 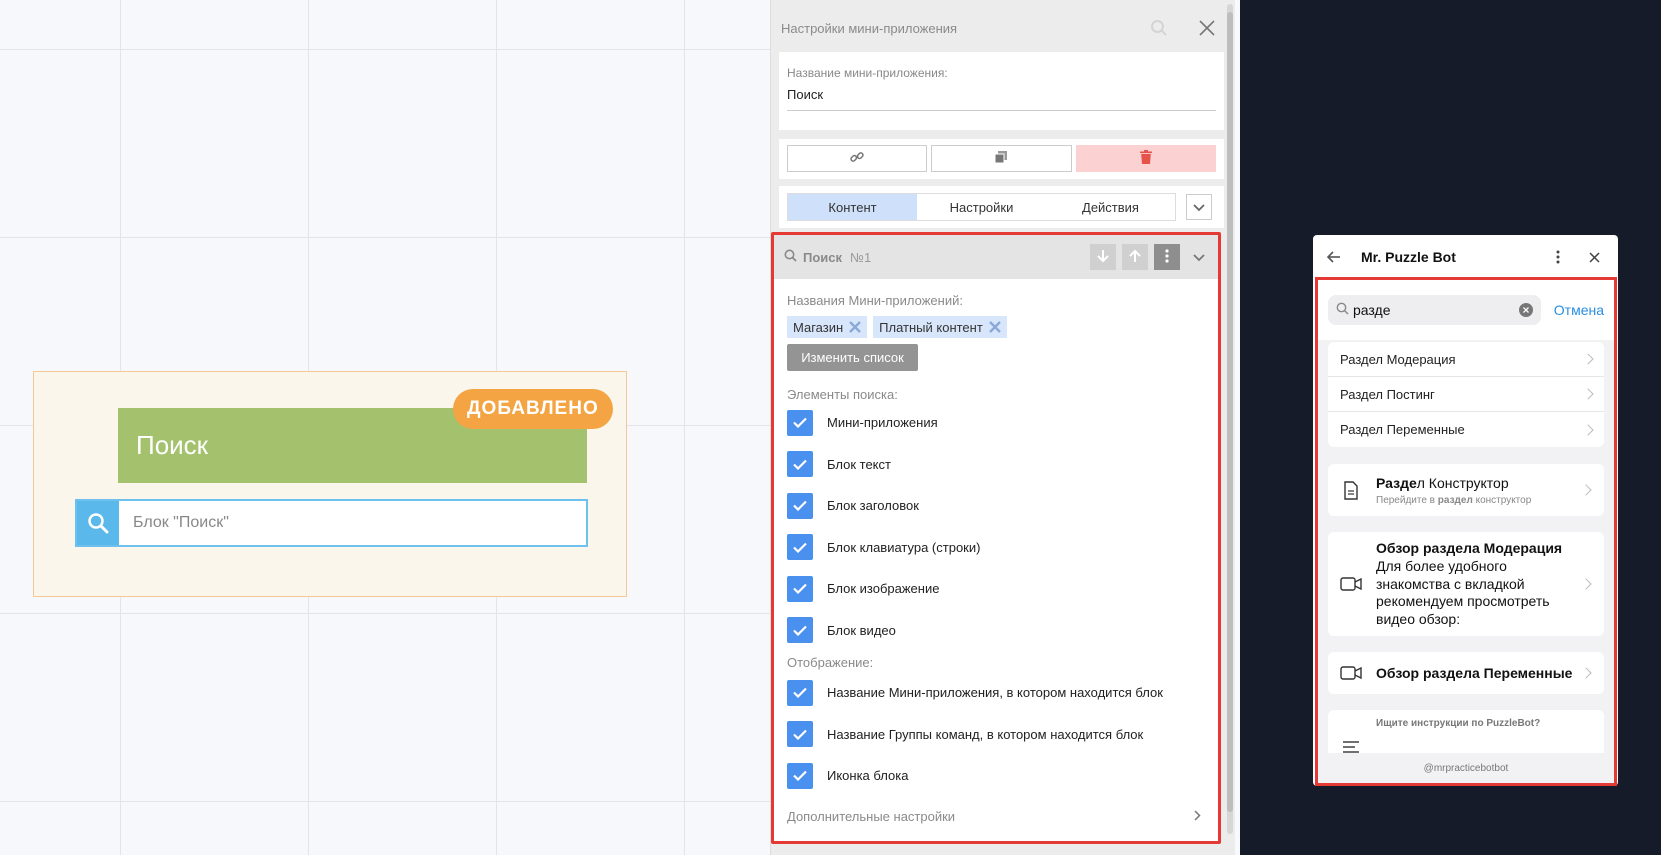 I want to click on card-sub-pre: Перейдите в, so click(x=1407, y=500).